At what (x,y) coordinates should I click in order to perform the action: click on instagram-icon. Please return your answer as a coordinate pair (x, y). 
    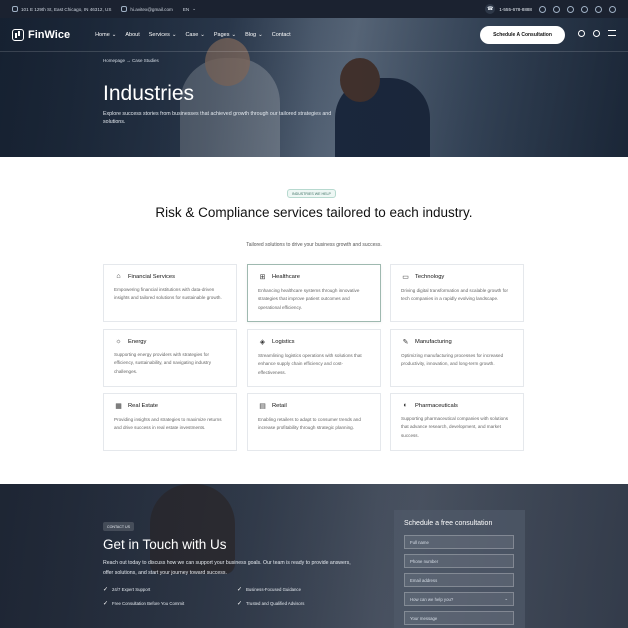
    Looking at the image, I should click on (584, 9).